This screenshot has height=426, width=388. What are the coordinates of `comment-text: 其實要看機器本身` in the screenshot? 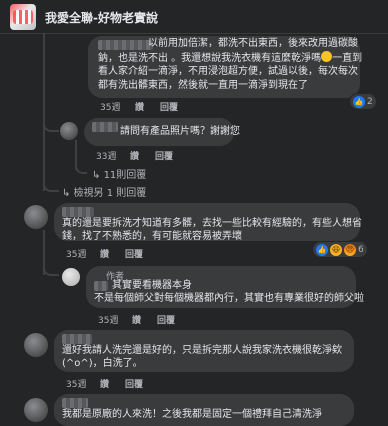 It's located at (152, 285).